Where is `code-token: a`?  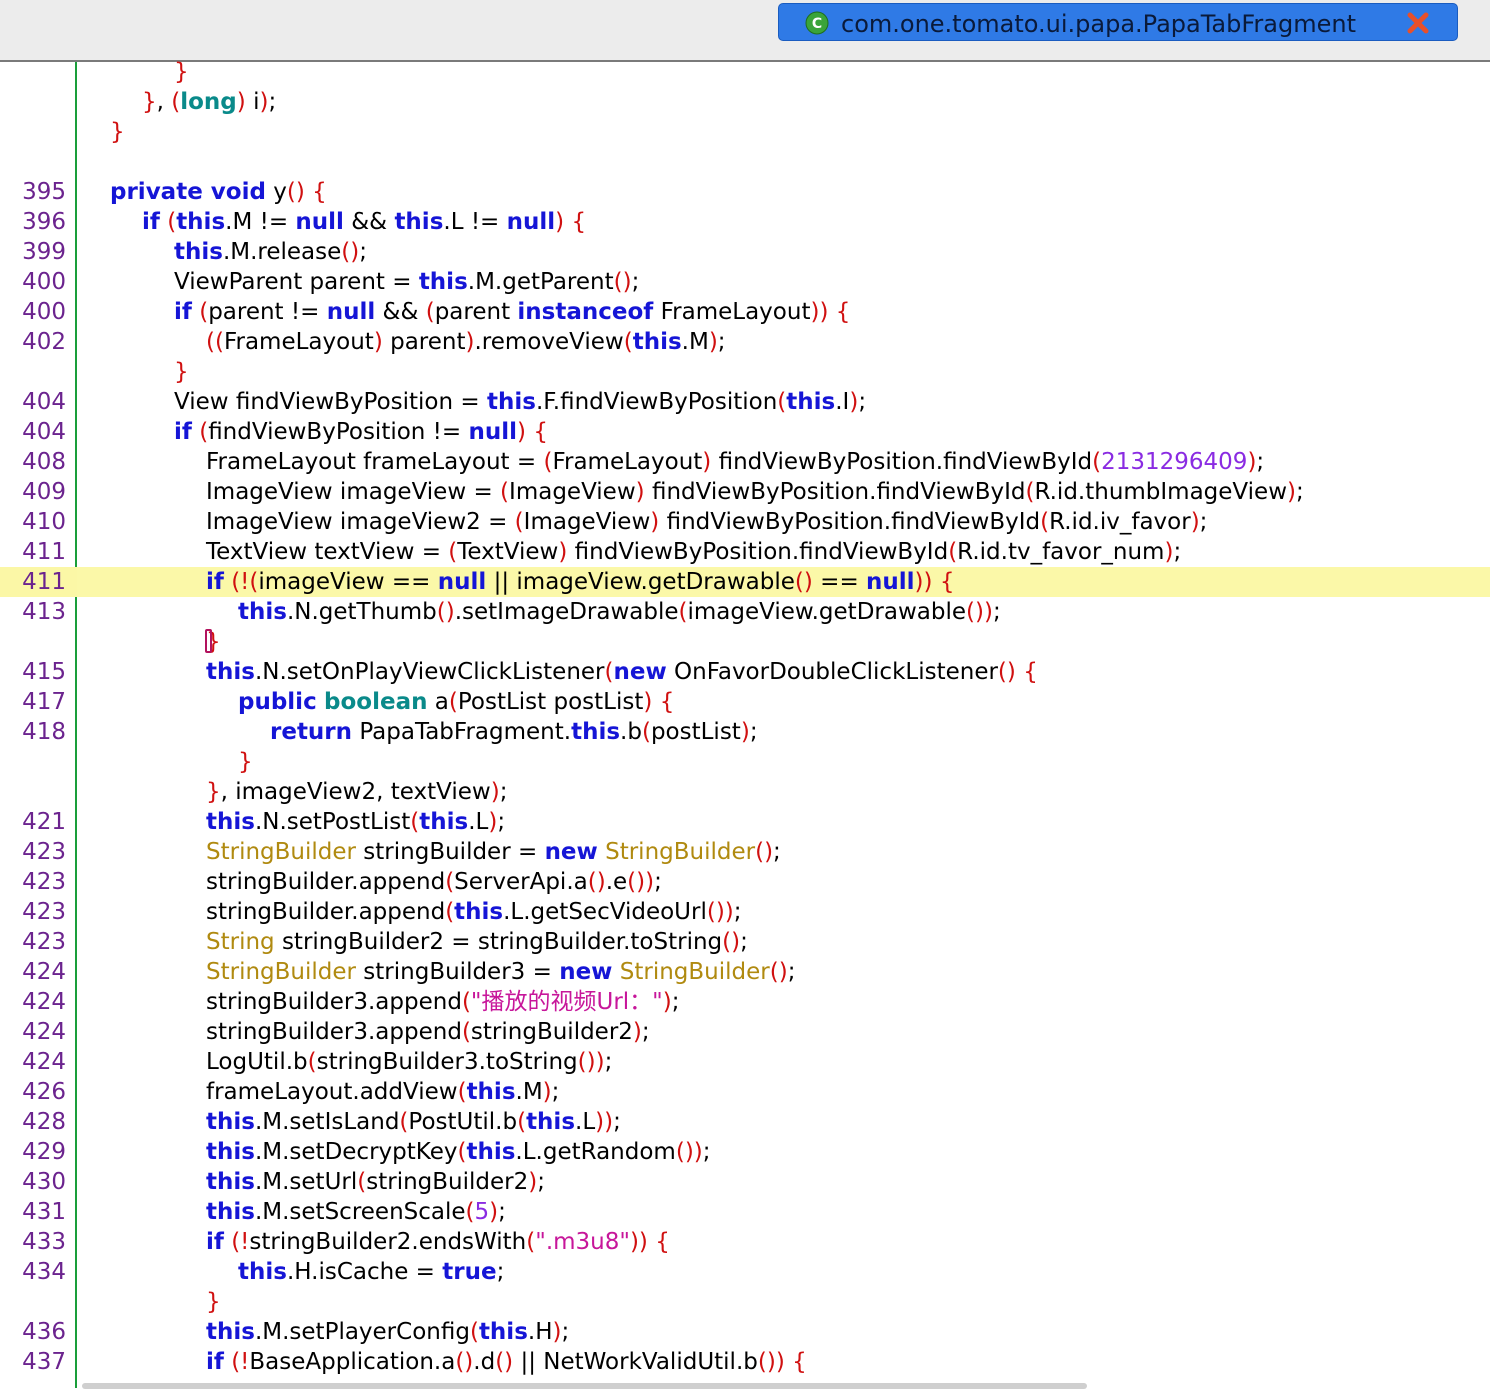
code-token: a is located at coordinates (438, 702).